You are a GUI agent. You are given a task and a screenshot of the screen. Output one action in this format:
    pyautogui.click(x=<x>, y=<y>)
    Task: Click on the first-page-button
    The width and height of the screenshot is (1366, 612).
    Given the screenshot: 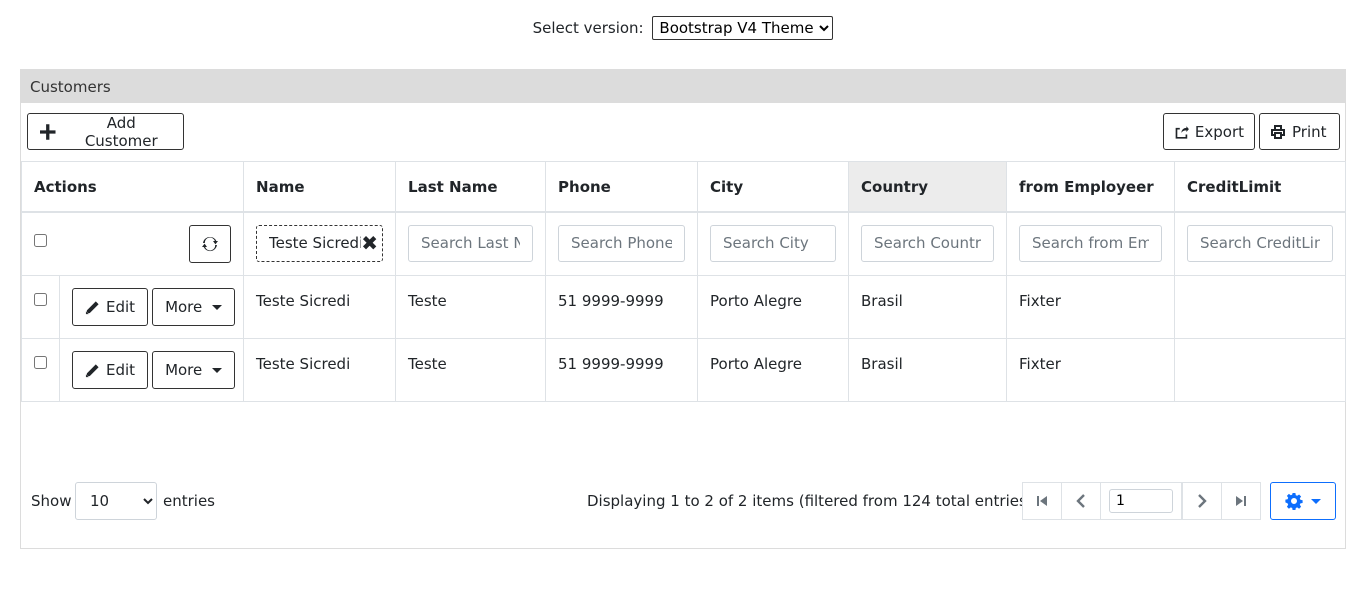 What is the action you would take?
    pyautogui.click(x=1042, y=501)
    